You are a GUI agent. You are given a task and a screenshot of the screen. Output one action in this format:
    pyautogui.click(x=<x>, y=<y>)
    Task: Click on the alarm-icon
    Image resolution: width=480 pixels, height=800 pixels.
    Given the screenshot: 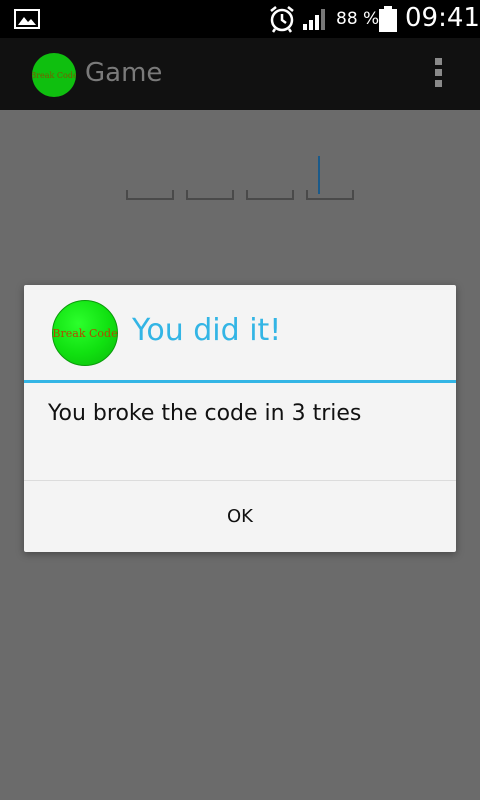 What is the action you would take?
    pyautogui.click(x=282, y=19)
    